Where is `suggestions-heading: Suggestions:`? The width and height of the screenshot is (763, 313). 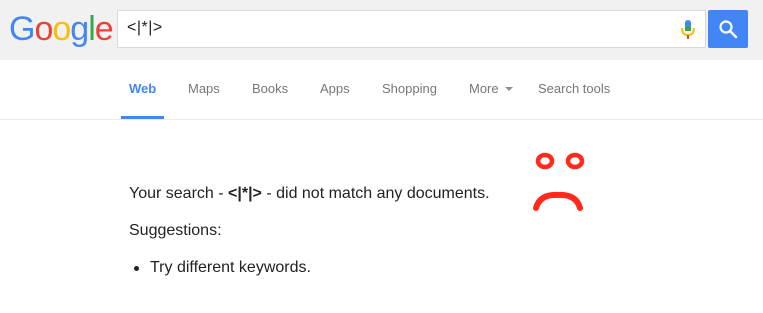
suggestions-heading: Suggestions: is located at coordinates (175, 230).